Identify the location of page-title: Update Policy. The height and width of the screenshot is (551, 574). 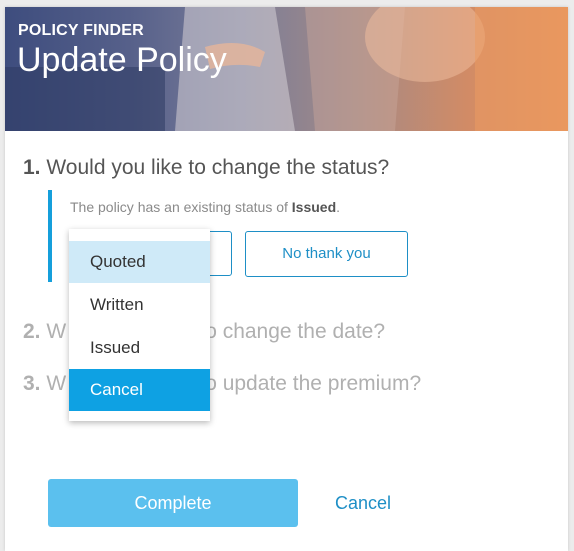
(122, 60).